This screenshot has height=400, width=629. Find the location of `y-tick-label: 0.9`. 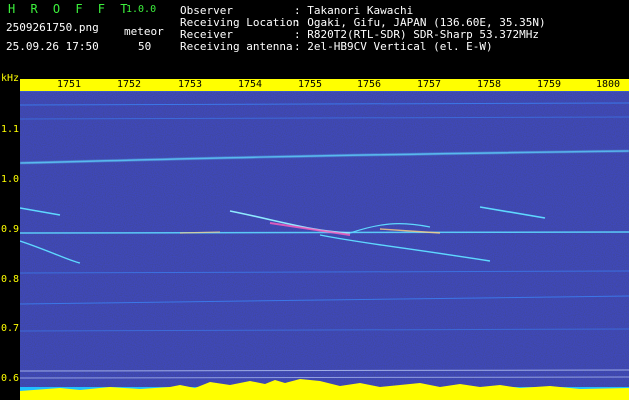

y-tick-label: 0.9 is located at coordinates (10, 229).